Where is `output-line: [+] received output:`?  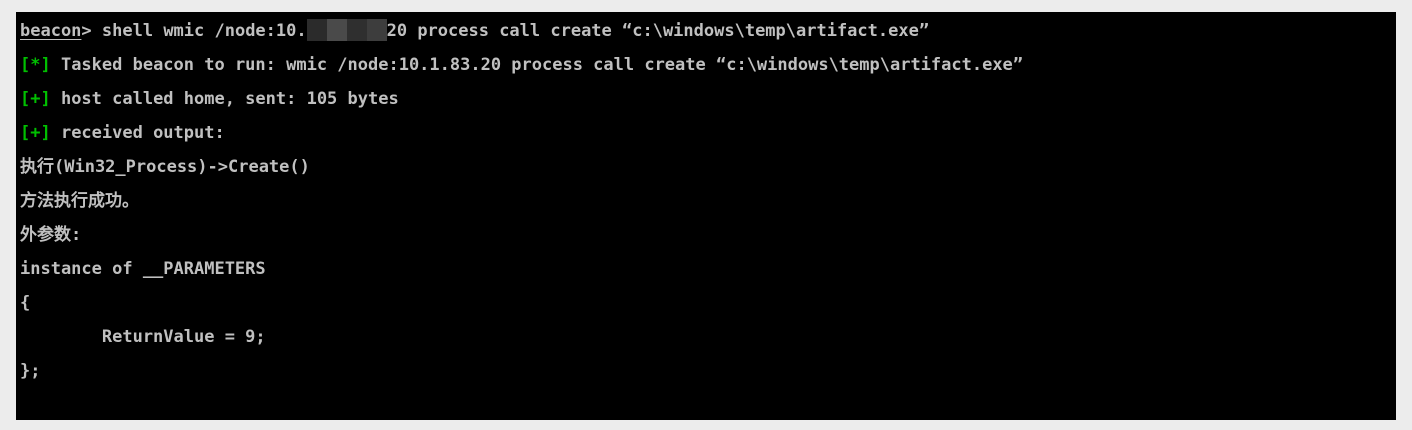 output-line: [+] received output: is located at coordinates (708, 137).